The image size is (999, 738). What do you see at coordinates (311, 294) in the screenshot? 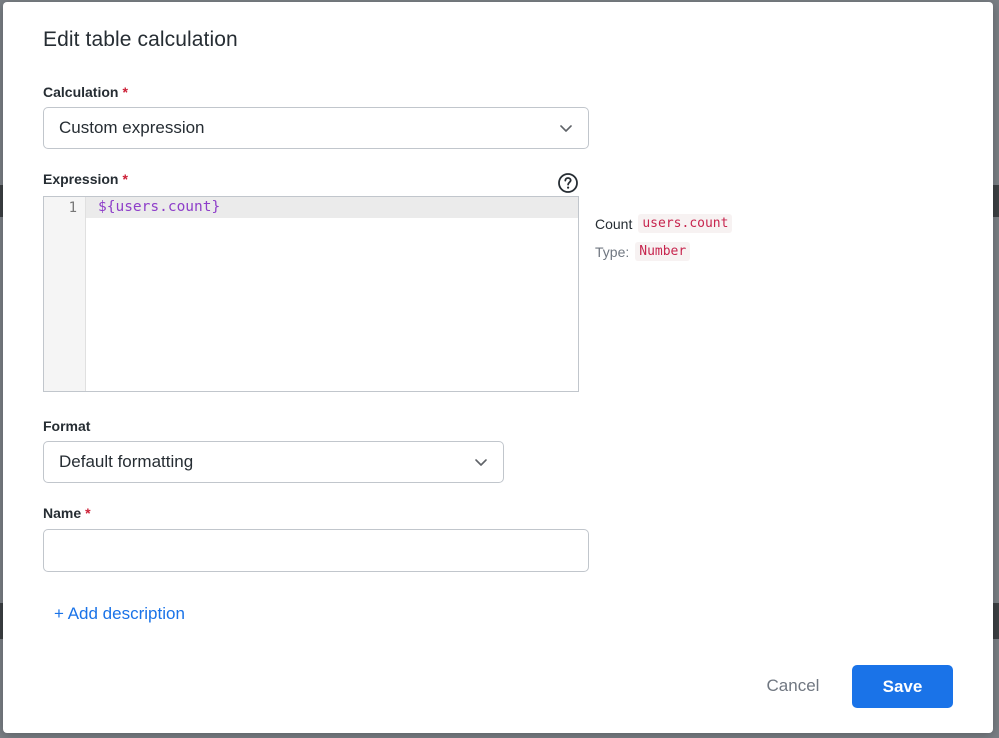
I see `expression-editor: 1 ${users.count}` at bounding box center [311, 294].